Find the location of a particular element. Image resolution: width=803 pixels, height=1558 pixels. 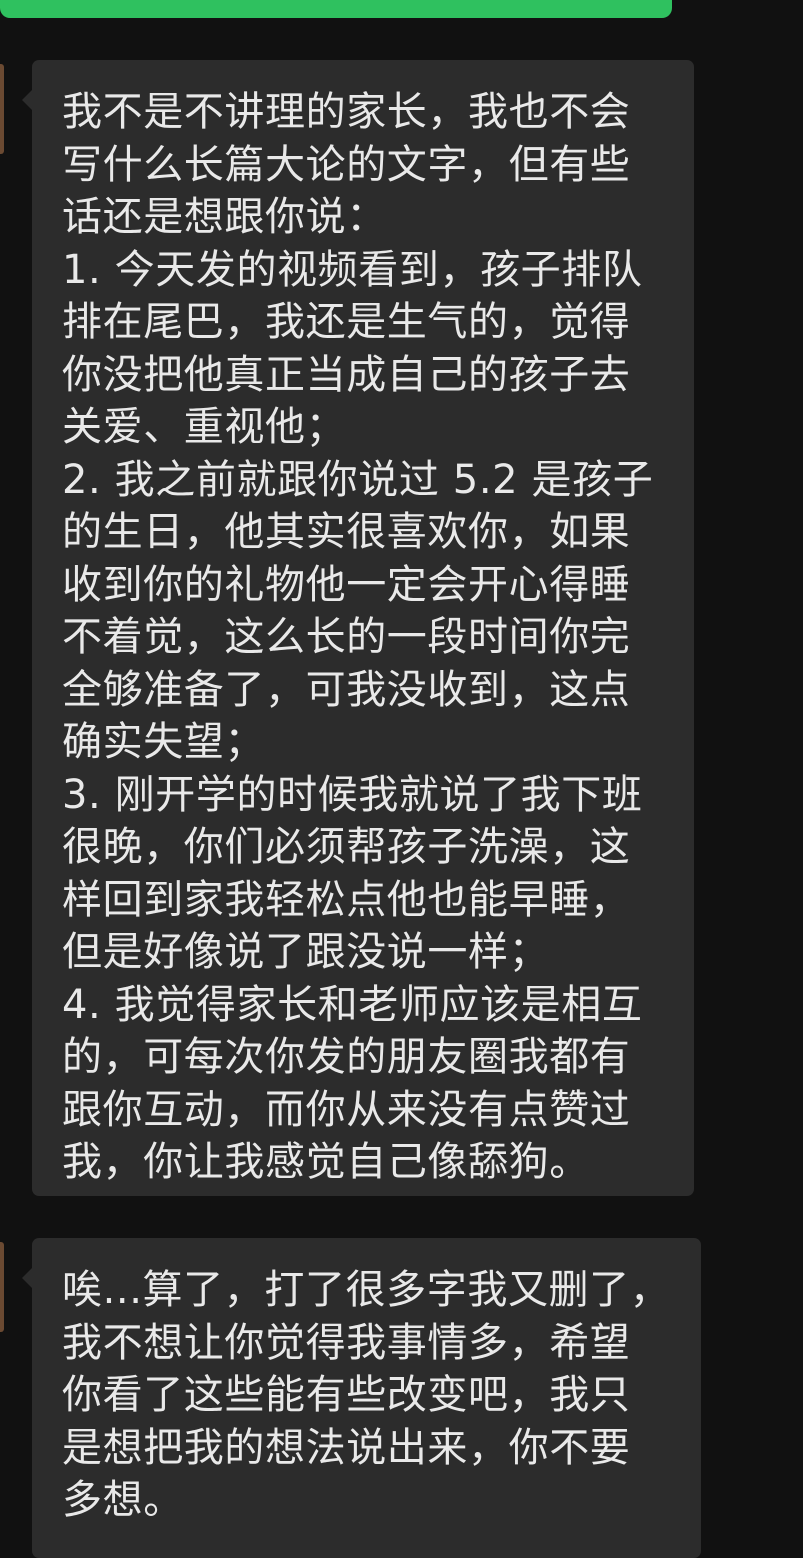

message-line: 我不想让你觉得我事情多，希望 is located at coordinates (346, 1342).